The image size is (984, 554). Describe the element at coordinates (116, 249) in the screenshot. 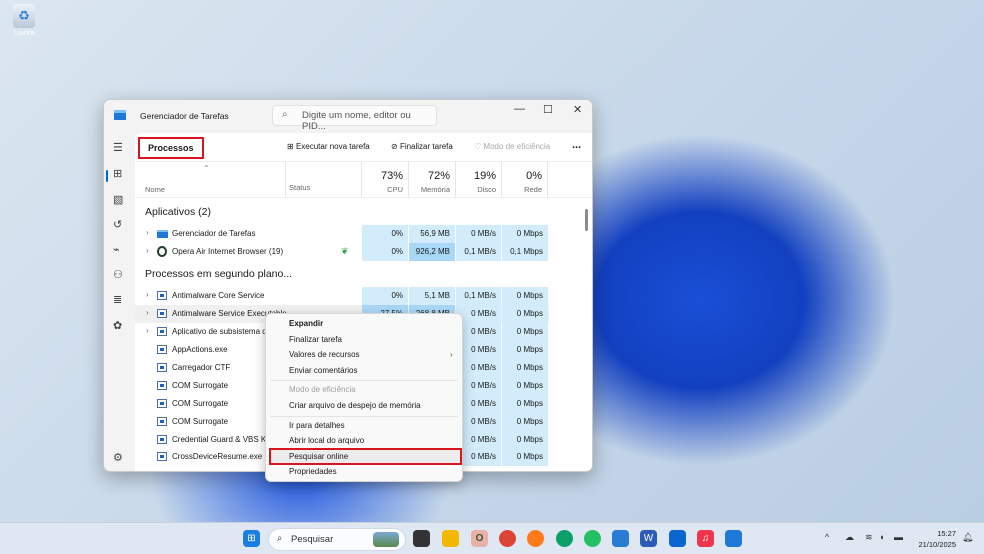

I see `startup-apps-nav-icon: ⌁` at that location.